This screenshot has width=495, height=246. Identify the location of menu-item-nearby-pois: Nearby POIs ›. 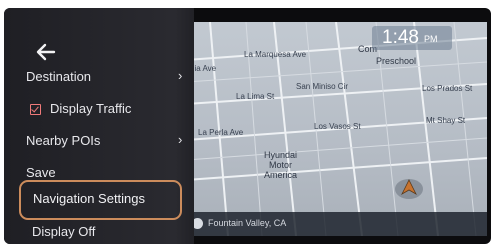
(101, 141).